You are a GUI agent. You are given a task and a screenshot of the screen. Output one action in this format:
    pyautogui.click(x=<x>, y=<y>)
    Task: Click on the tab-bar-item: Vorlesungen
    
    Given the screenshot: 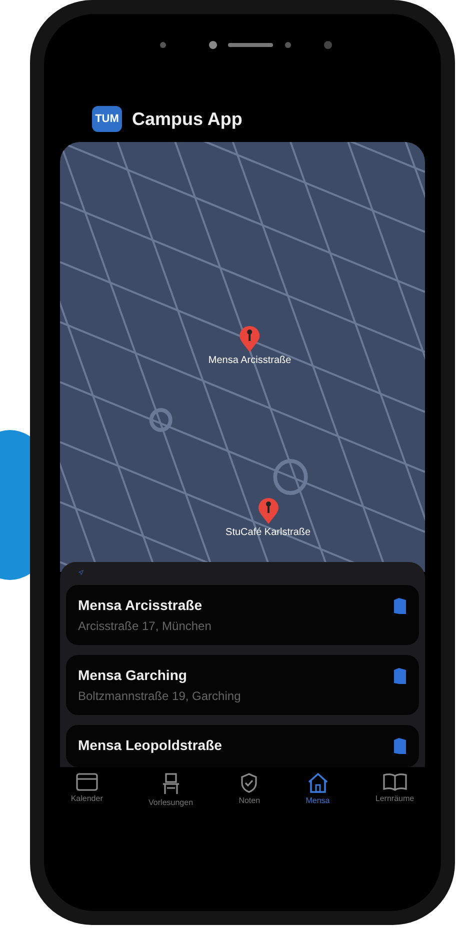 What is the action you would take?
    pyautogui.click(x=171, y=790)
    